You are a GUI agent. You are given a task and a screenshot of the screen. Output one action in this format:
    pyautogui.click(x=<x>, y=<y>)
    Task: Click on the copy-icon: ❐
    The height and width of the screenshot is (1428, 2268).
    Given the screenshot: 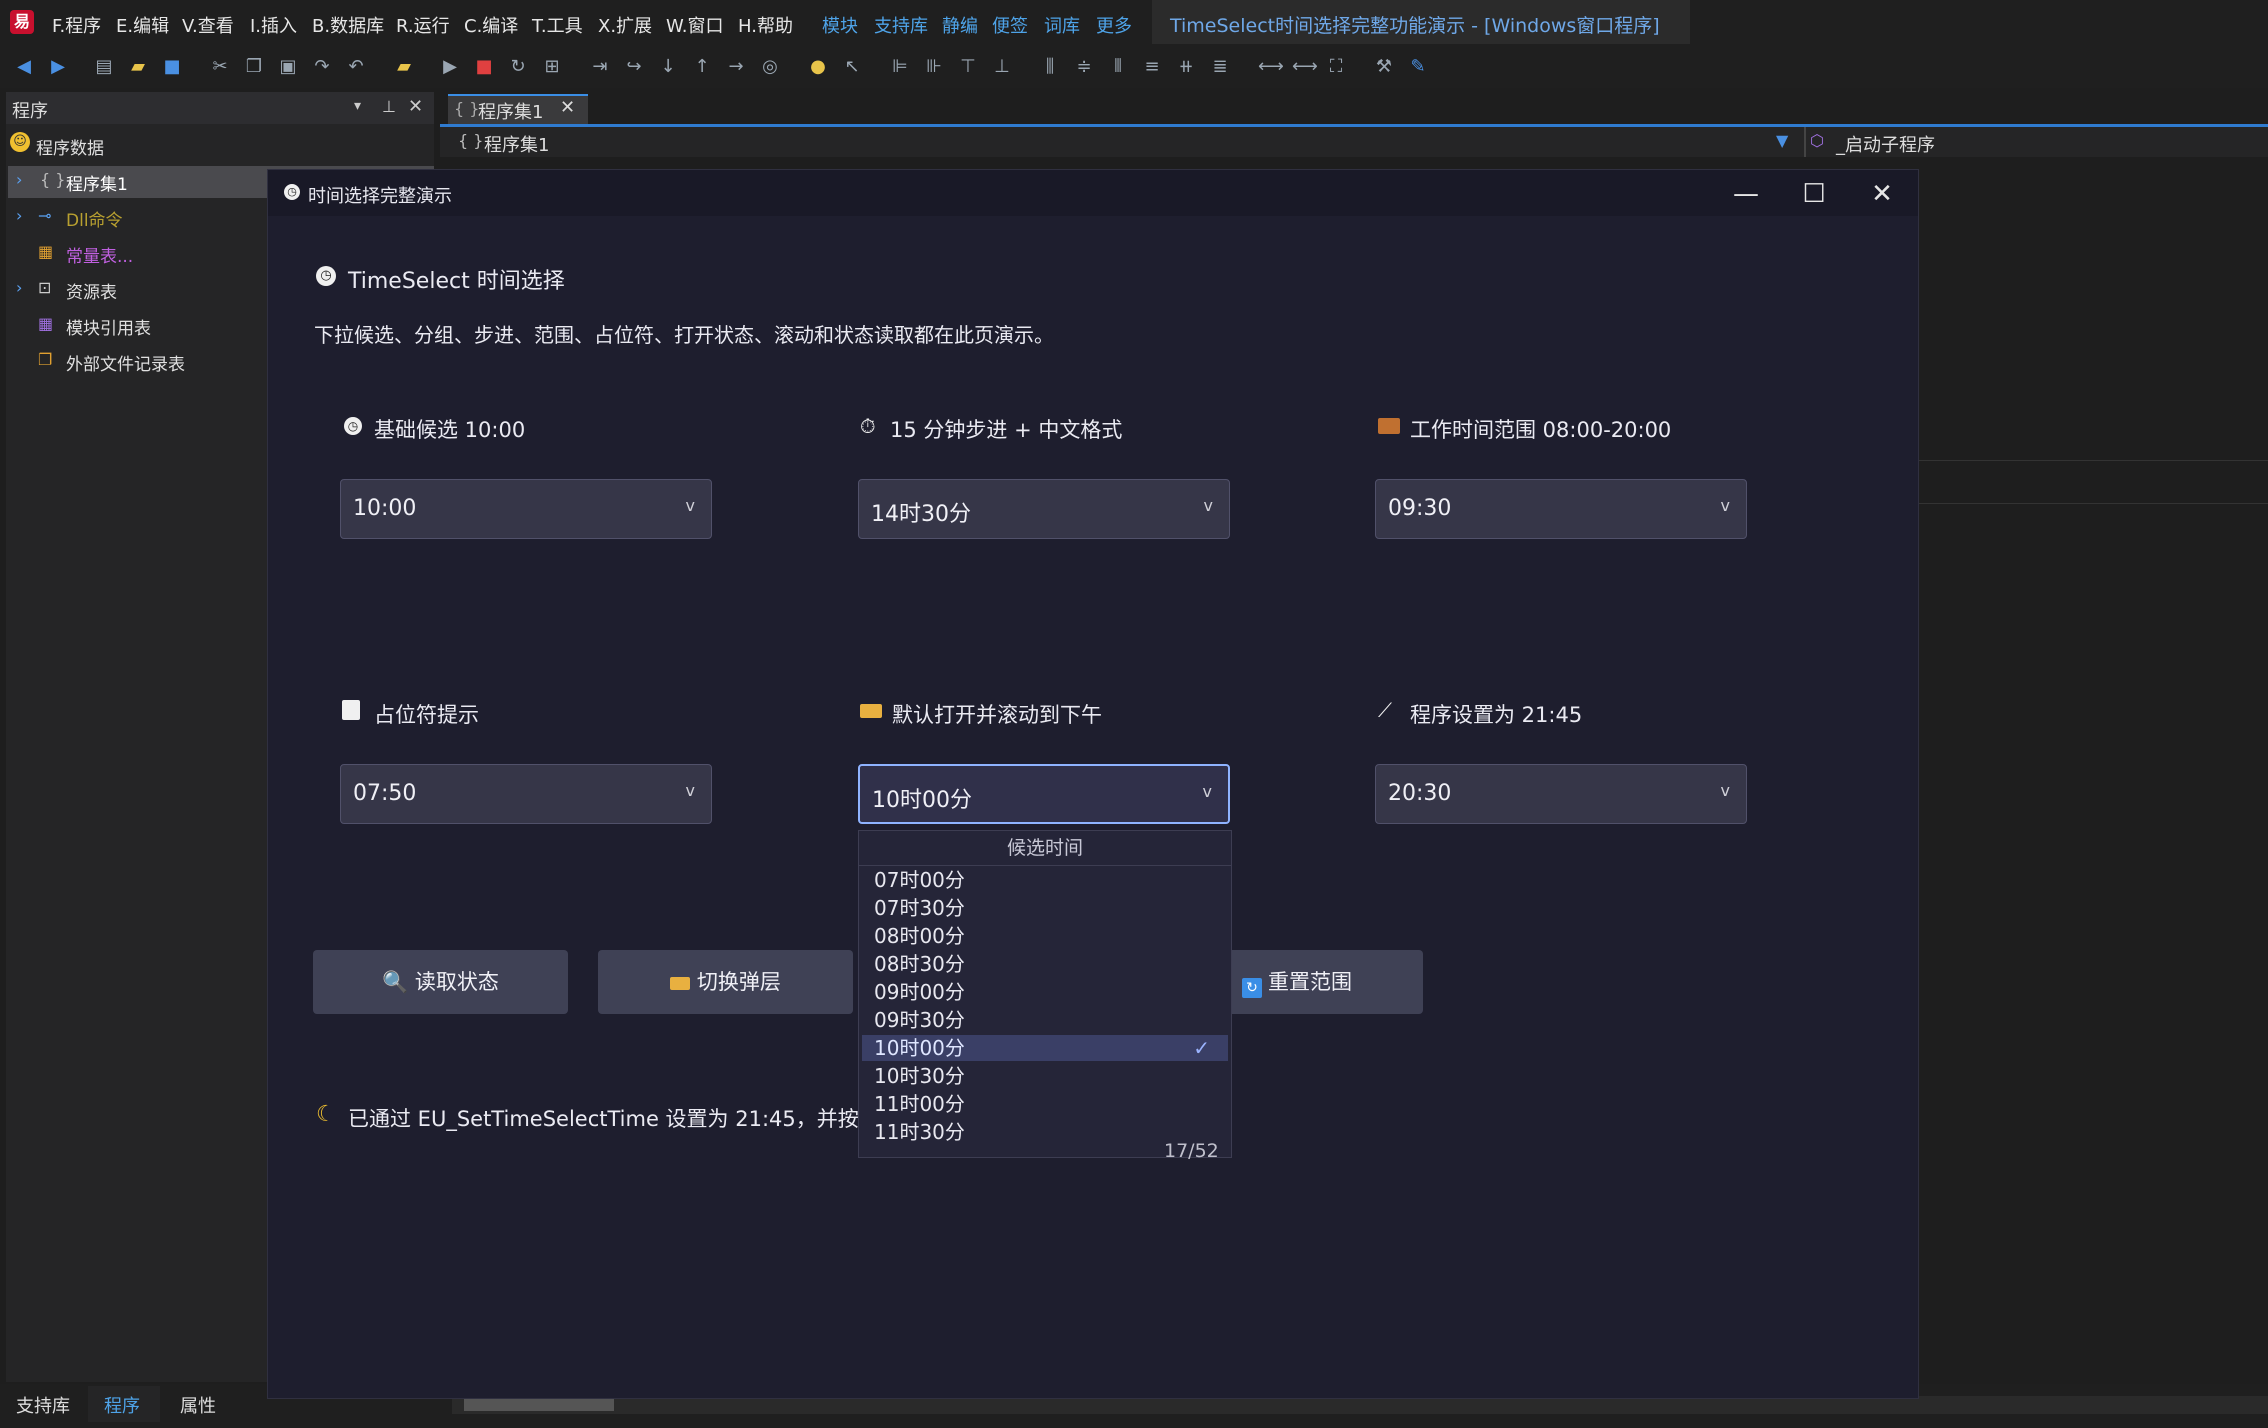 What is the action you would take?
    pyautogui.click(x=254, y=67)
    